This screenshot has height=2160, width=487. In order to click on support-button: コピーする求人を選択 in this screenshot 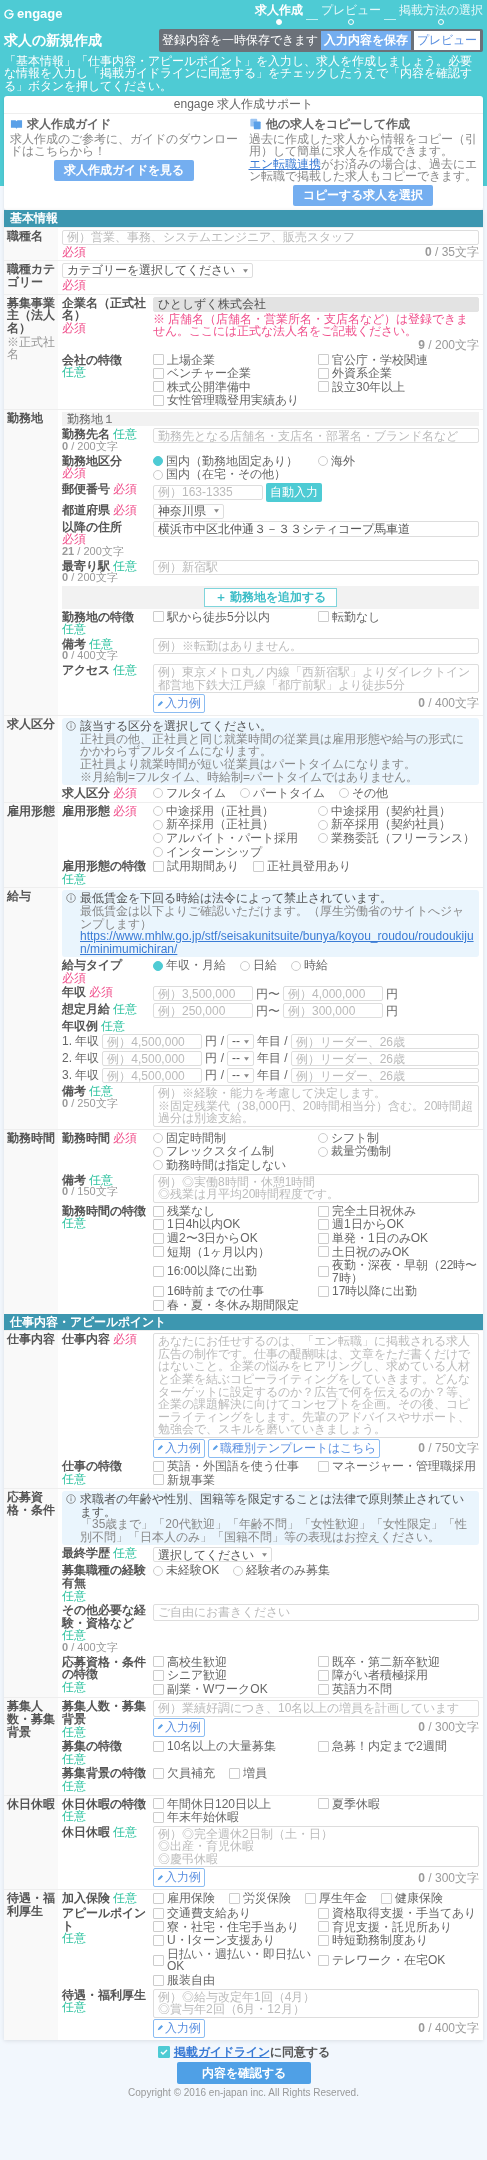, I will do `click(362, 195)`.